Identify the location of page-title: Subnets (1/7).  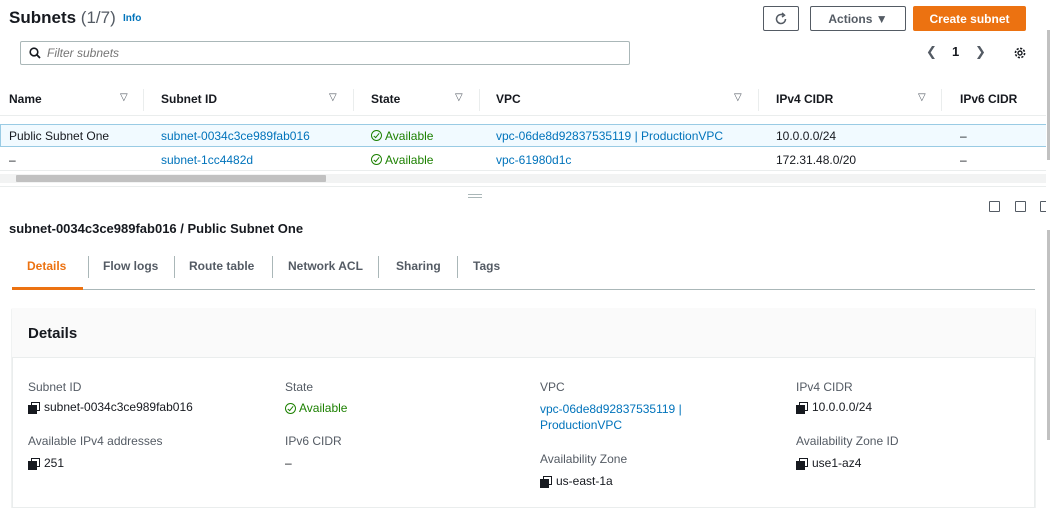
(62, 18).